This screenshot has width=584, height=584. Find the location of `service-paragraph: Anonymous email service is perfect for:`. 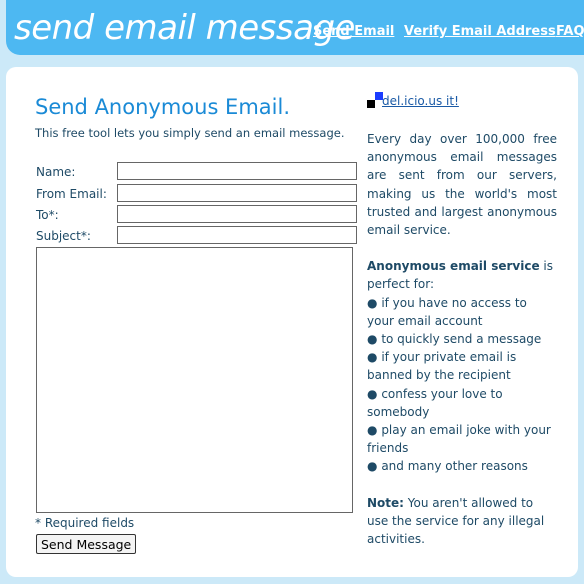

service-paragraph: Anonymous email service is perfect for: is located at coordinates (462, 275).